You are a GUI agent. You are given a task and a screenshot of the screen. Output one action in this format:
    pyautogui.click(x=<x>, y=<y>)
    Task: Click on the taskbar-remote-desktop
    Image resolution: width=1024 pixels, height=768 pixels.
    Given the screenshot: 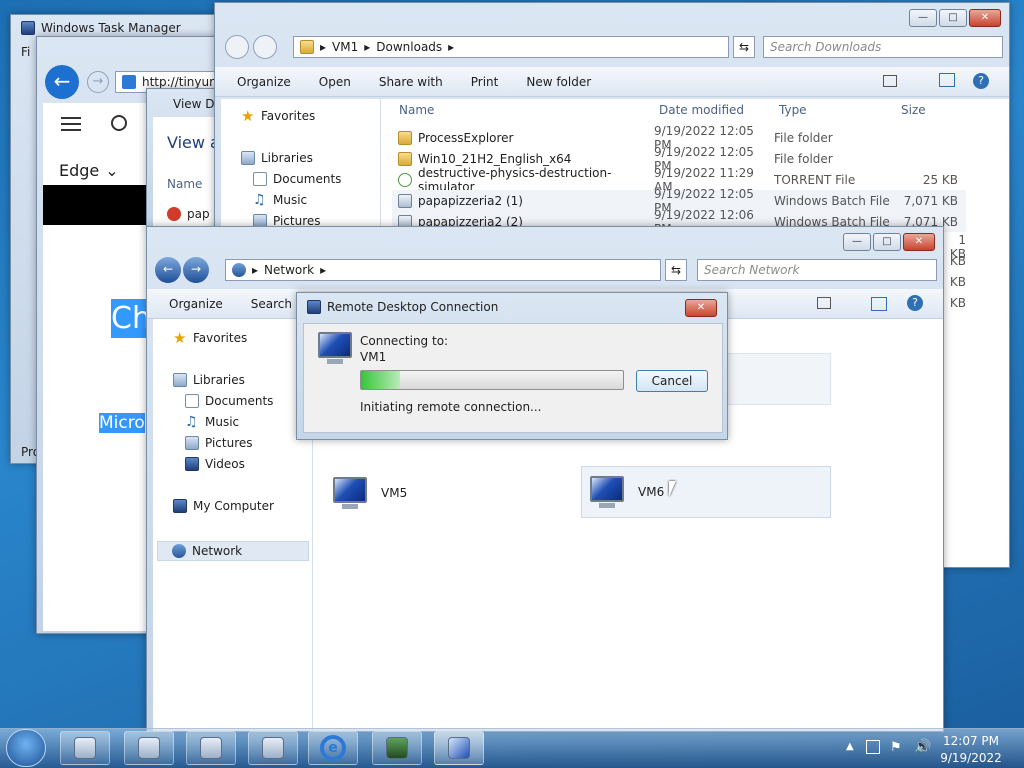 What is the action you would take?
    pyautogui.click(x=459, y=748)
    